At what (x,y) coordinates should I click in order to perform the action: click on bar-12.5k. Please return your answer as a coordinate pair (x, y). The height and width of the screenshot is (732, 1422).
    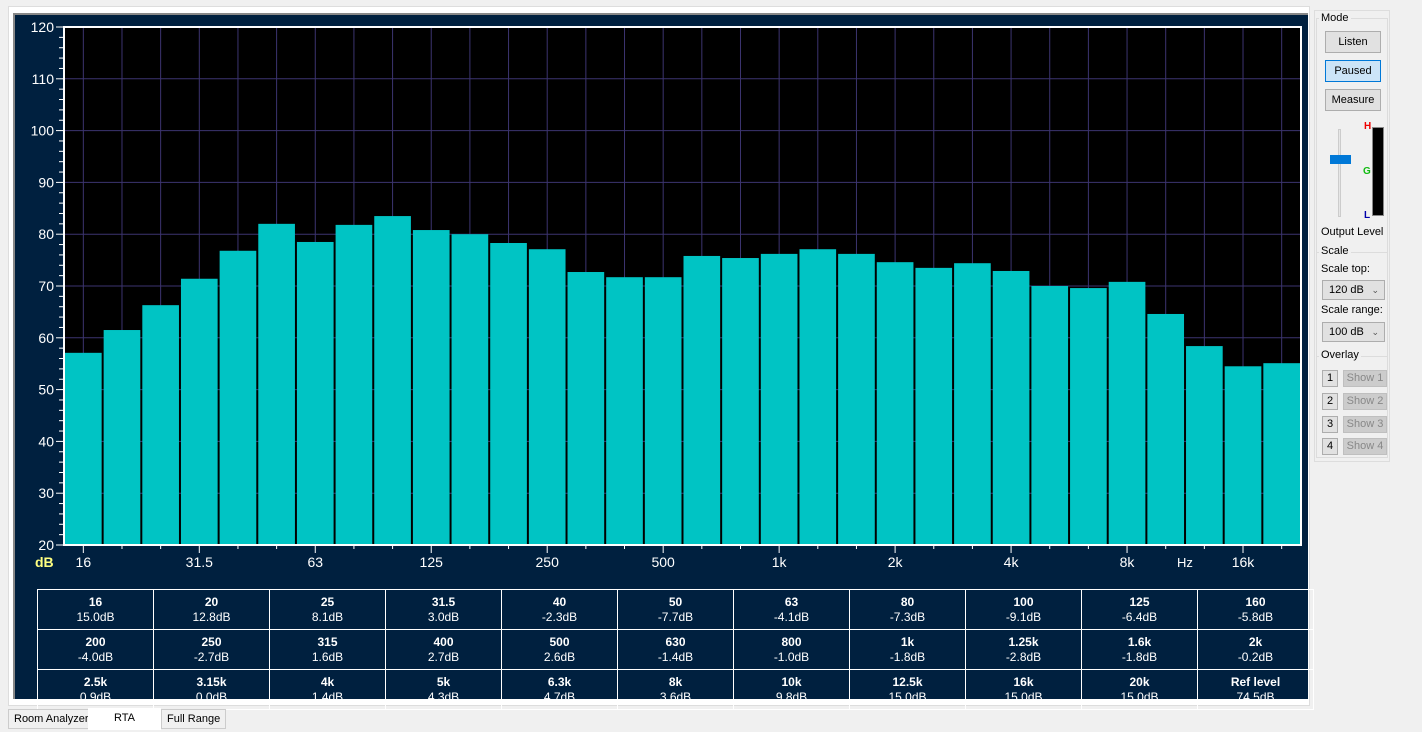
    Looking at the image, I should click on (1204, 445).